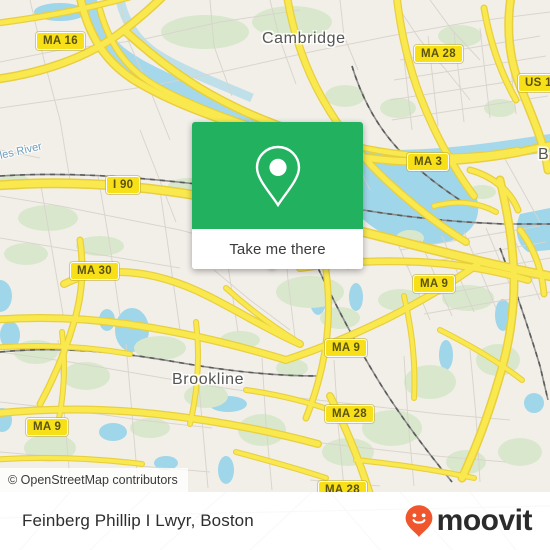 The width and height of the screenshot is (550, 550). What do you see at coordinates (419, 521) in the screenshot?
I see `moovit-smiley-pin-icon` at bounding box center [419, 521].